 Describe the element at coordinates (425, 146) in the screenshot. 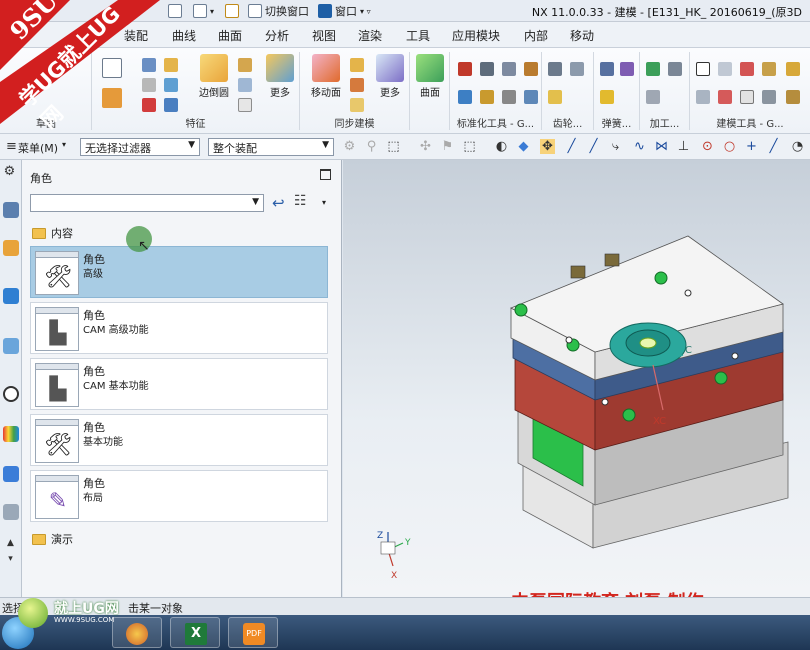

I see `snap-icon: ✣` at that location.